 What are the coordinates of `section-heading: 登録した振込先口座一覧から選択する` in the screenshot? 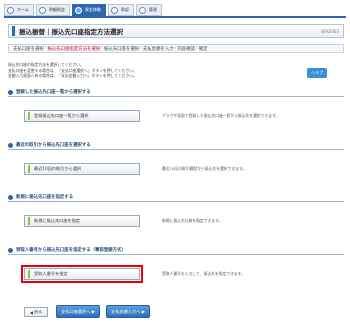 It's located at (176, 92).